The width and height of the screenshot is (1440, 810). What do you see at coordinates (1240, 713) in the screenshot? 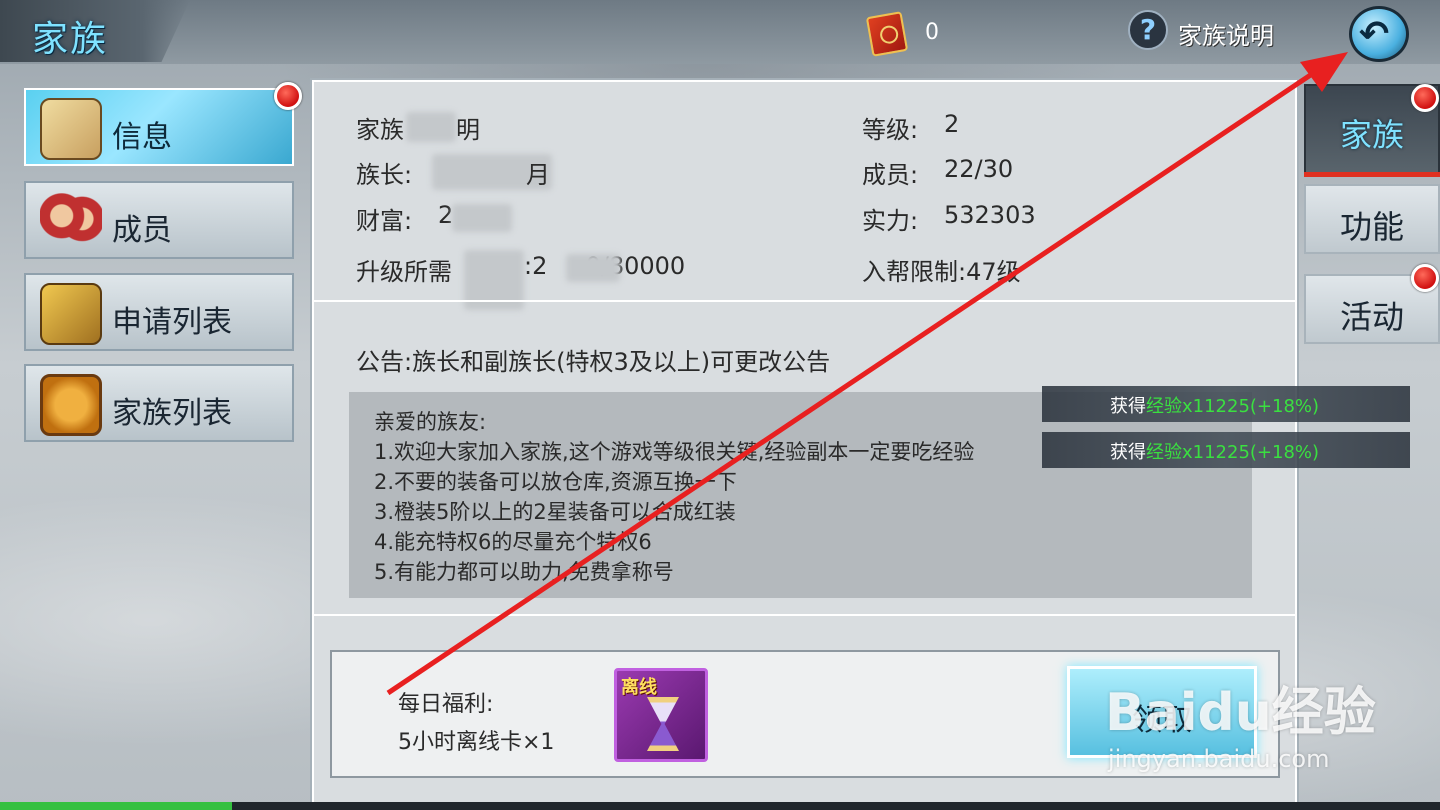
I see `watermark-logo: Baidu经验` at bounding box center [1240, 713].